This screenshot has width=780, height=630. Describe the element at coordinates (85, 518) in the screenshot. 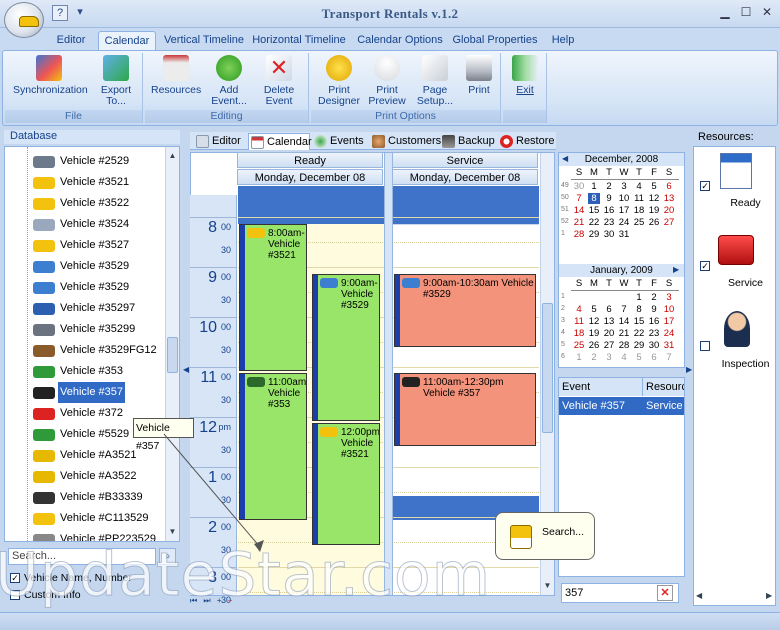

I see `vehicle-item: Vehicle #C113529` at that location.